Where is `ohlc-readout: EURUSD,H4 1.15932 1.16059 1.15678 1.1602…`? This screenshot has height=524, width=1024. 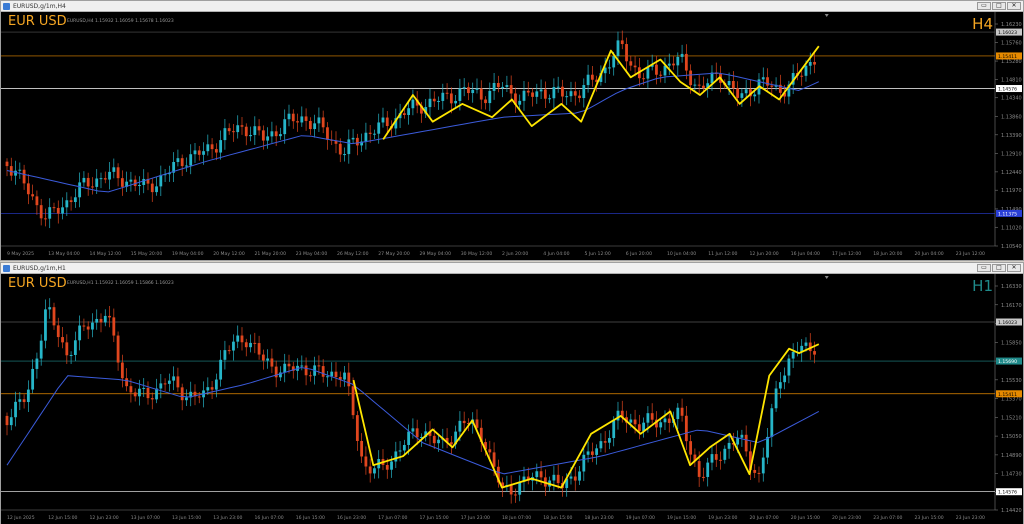
ohlc-readout: EURUSD,H4 1.15932 1.16059 1.15678 1.1602… is located at coordinates (120, 21).